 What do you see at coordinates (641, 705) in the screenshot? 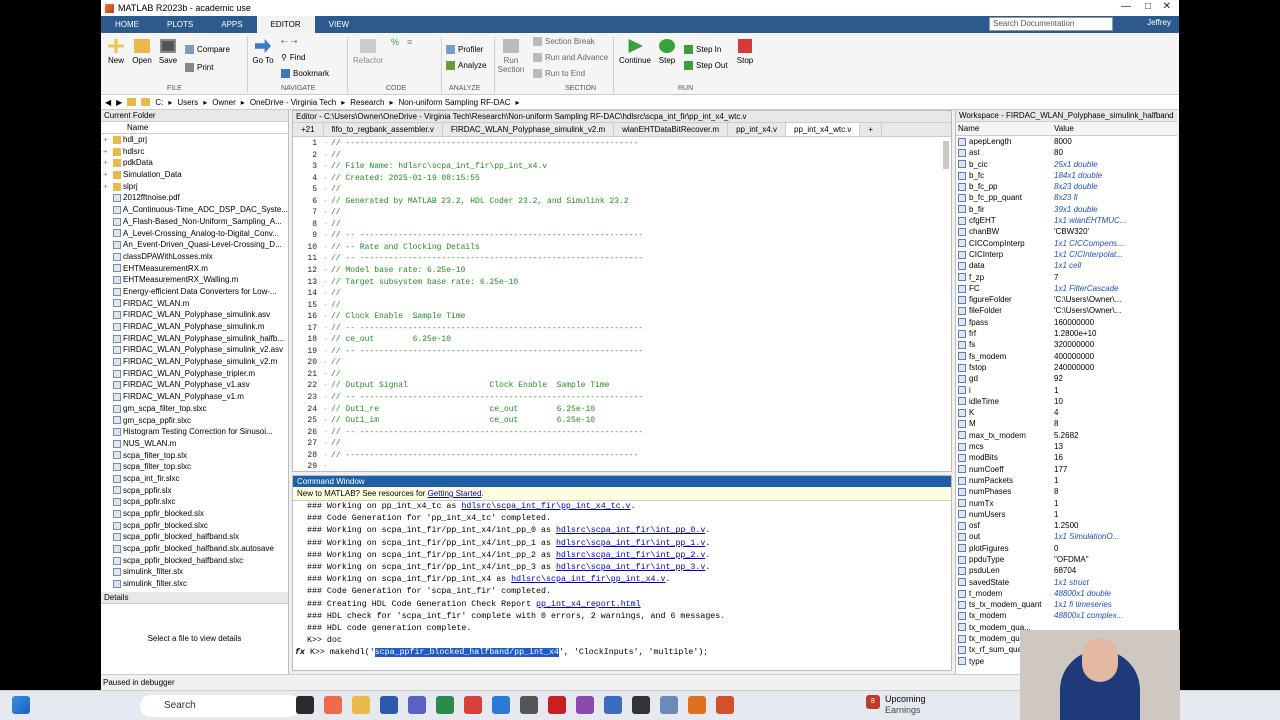
I see `terminal-icon` at bounding box center [641, 705].